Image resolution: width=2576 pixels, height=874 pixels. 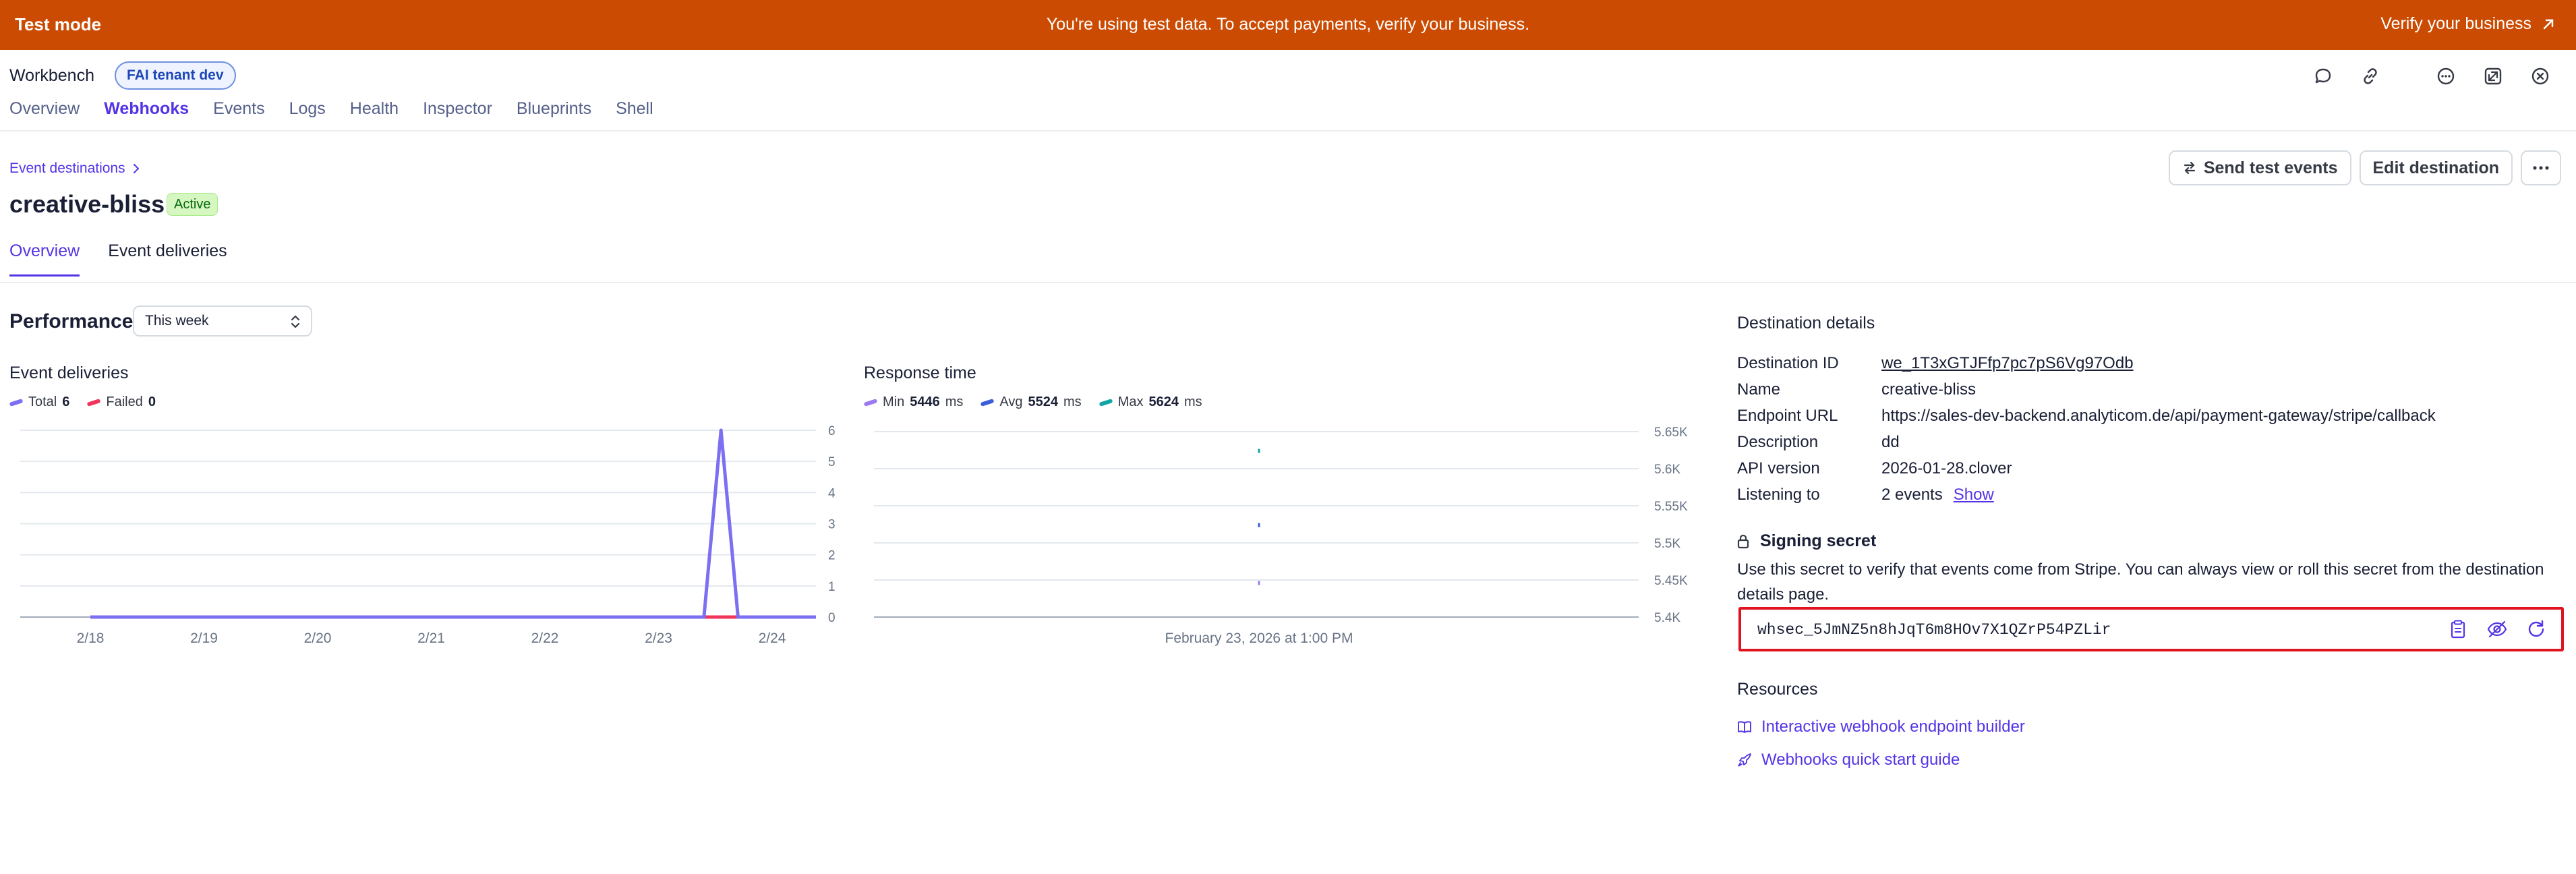 What do you see at coordinates (2536, 630) in the screenshot?
I see `refresh-icon` at bounding box center [2536, 630].